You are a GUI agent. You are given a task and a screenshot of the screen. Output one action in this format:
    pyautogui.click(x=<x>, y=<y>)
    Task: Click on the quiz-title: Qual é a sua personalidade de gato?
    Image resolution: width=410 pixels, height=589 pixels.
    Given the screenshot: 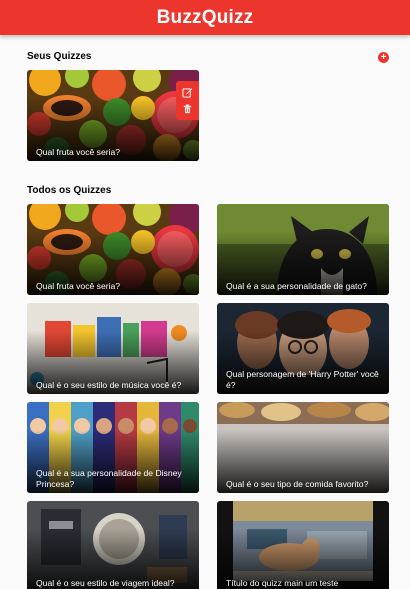 What is the action you would take?
    pyautogui.click(x=296, y=286)
    